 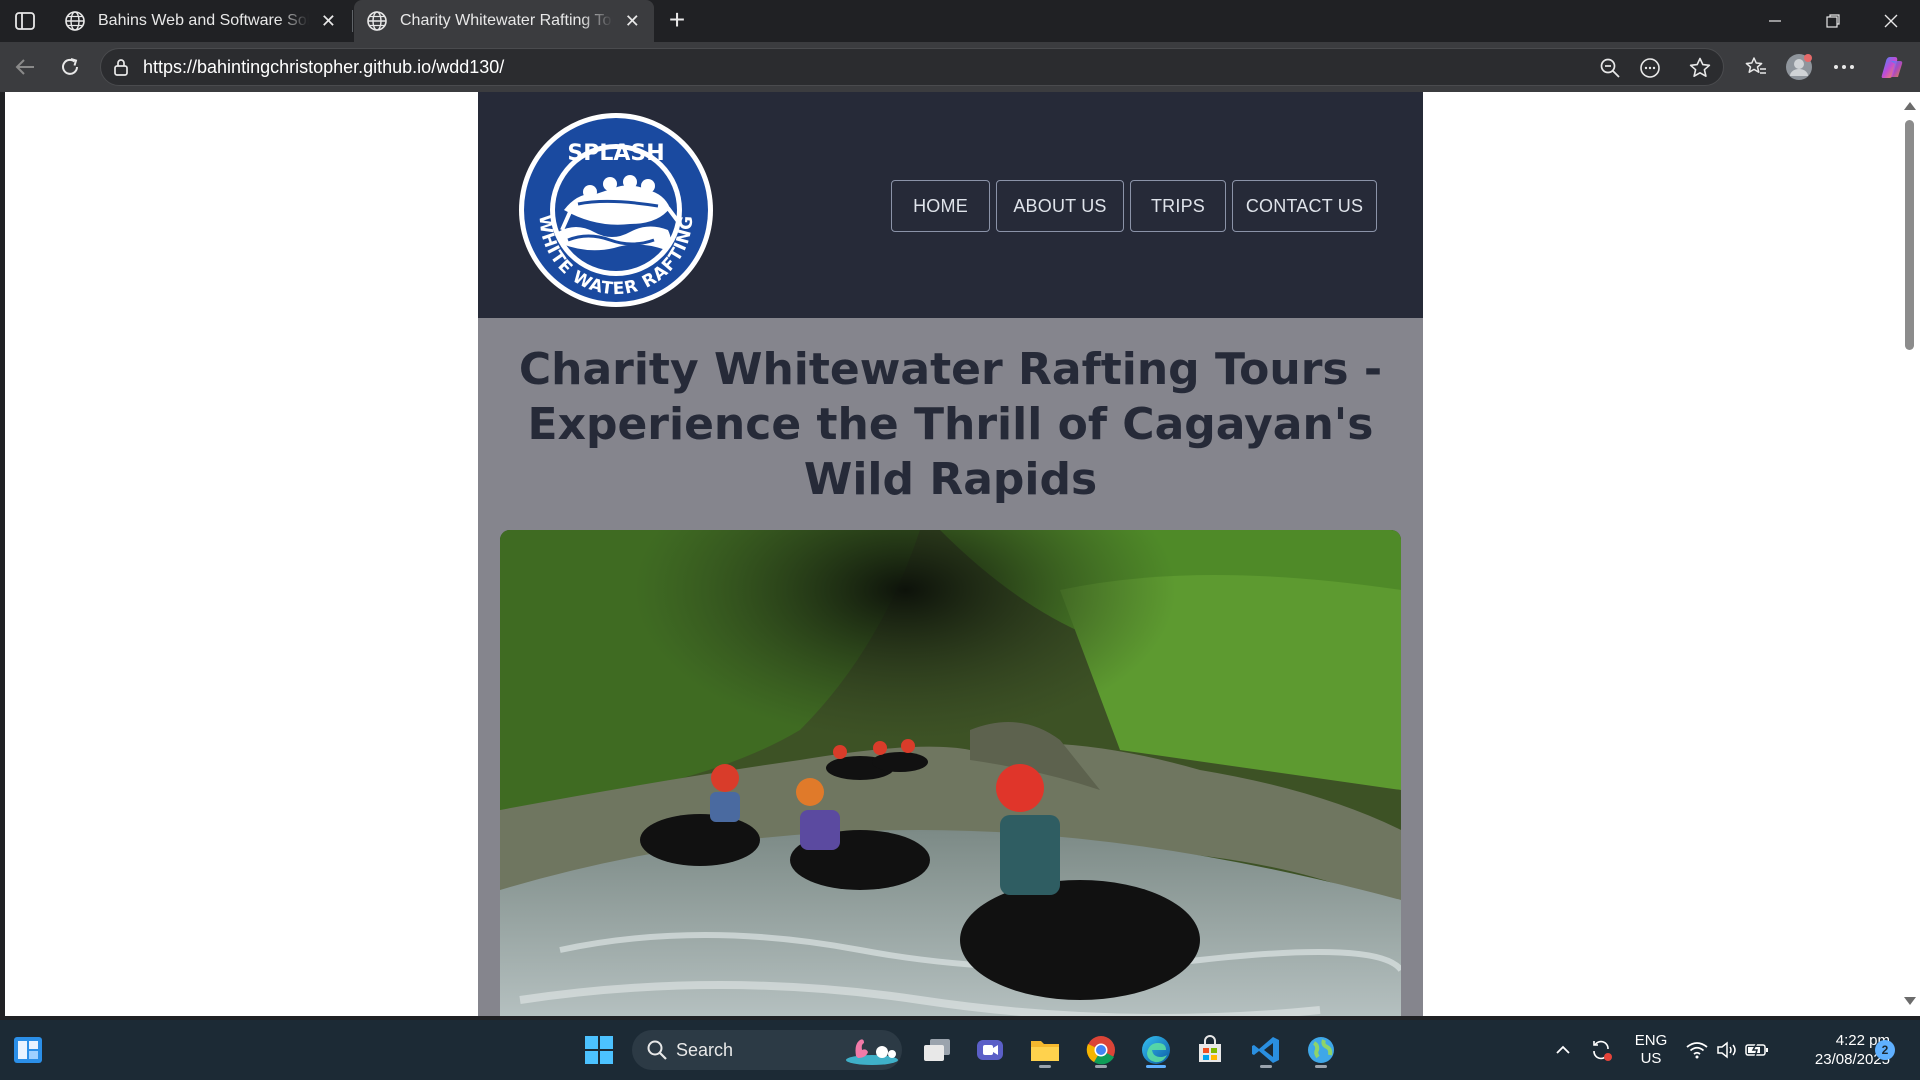 What do you see at coordinates (767, 1050) in the screenshot?
I see `taskbar-search: Search` at bounding box center [767, 1050].